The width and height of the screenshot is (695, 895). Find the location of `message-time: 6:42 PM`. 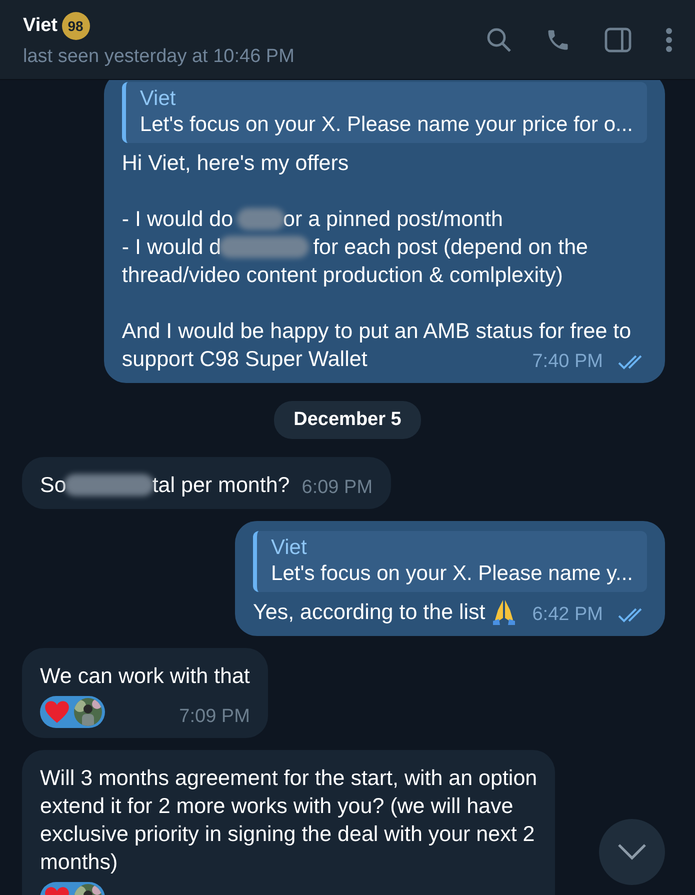

message-time: 6:42 PM is located at coordinates (567, 615).